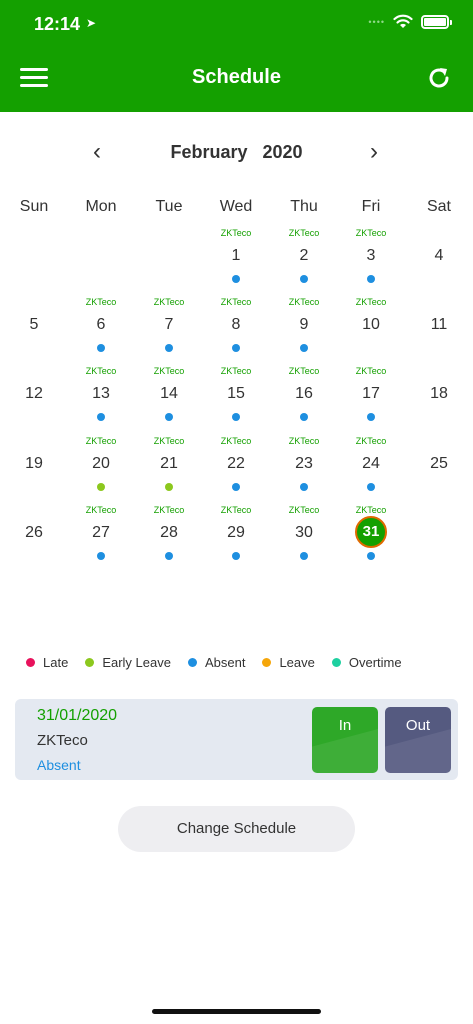 Image resolution: width=473 pixels, height=1024 pixels. Describe the element at coordinates (282, 152) in the screenshot. I see `month-year: 2020` at that location.